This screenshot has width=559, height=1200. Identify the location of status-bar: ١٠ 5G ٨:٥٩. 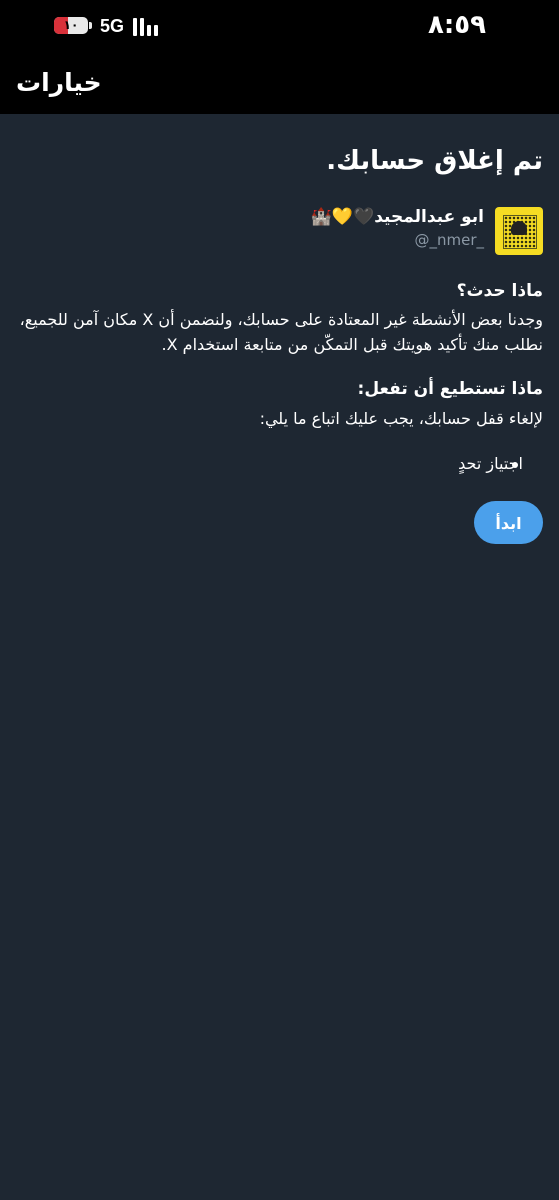
(279, 27).